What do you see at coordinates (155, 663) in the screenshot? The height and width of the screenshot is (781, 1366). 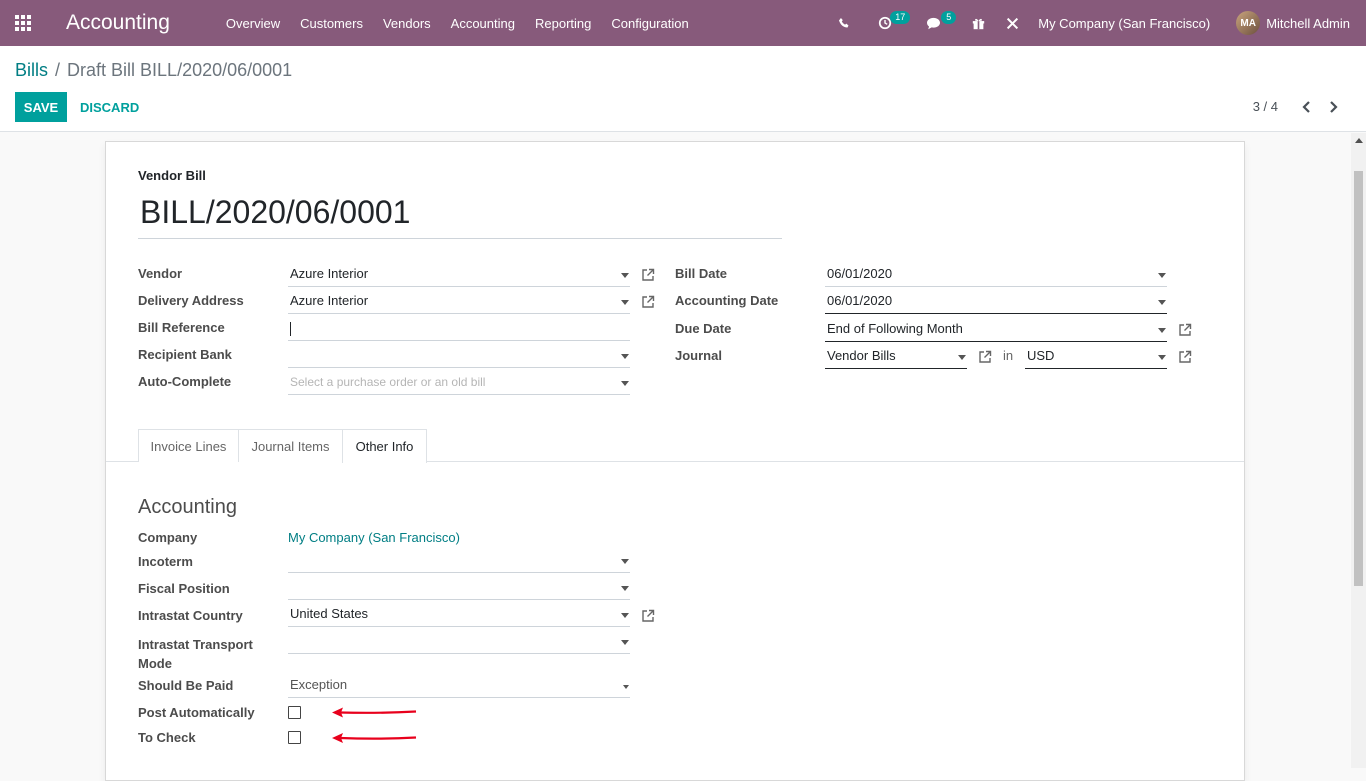 I see `intrastat-transport-label-line2: Mode` at bounding box center [155, 663].